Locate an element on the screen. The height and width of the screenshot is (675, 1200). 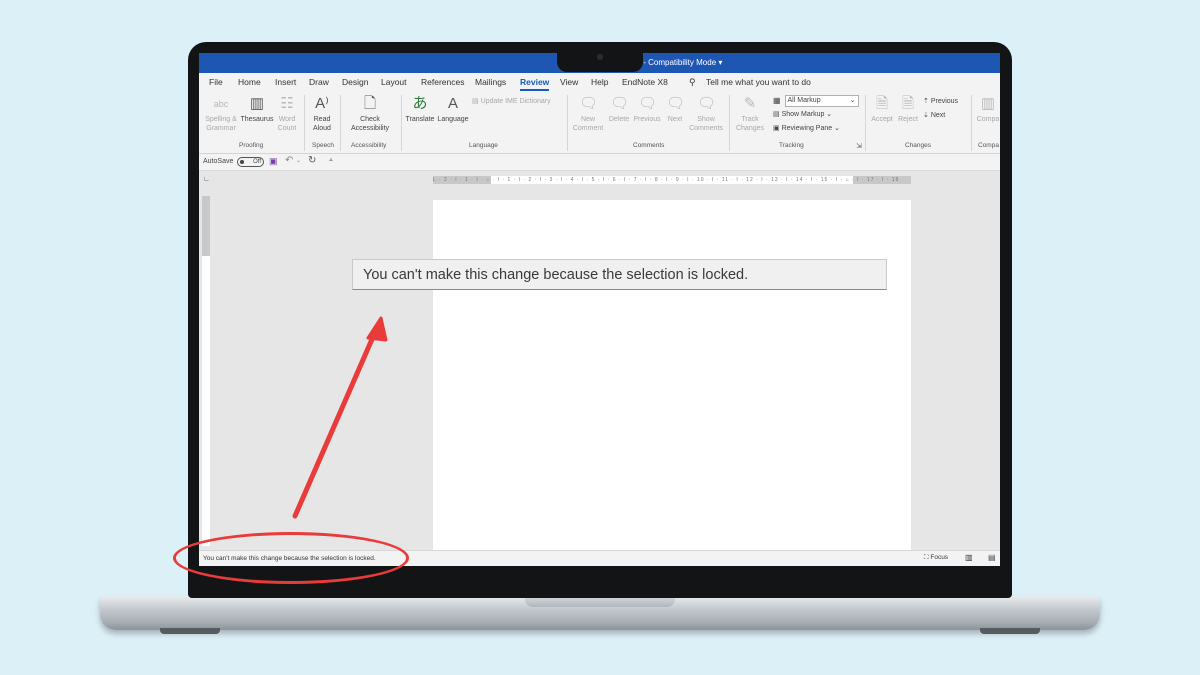
annotation-arrow is located at coordinates (340, 417).